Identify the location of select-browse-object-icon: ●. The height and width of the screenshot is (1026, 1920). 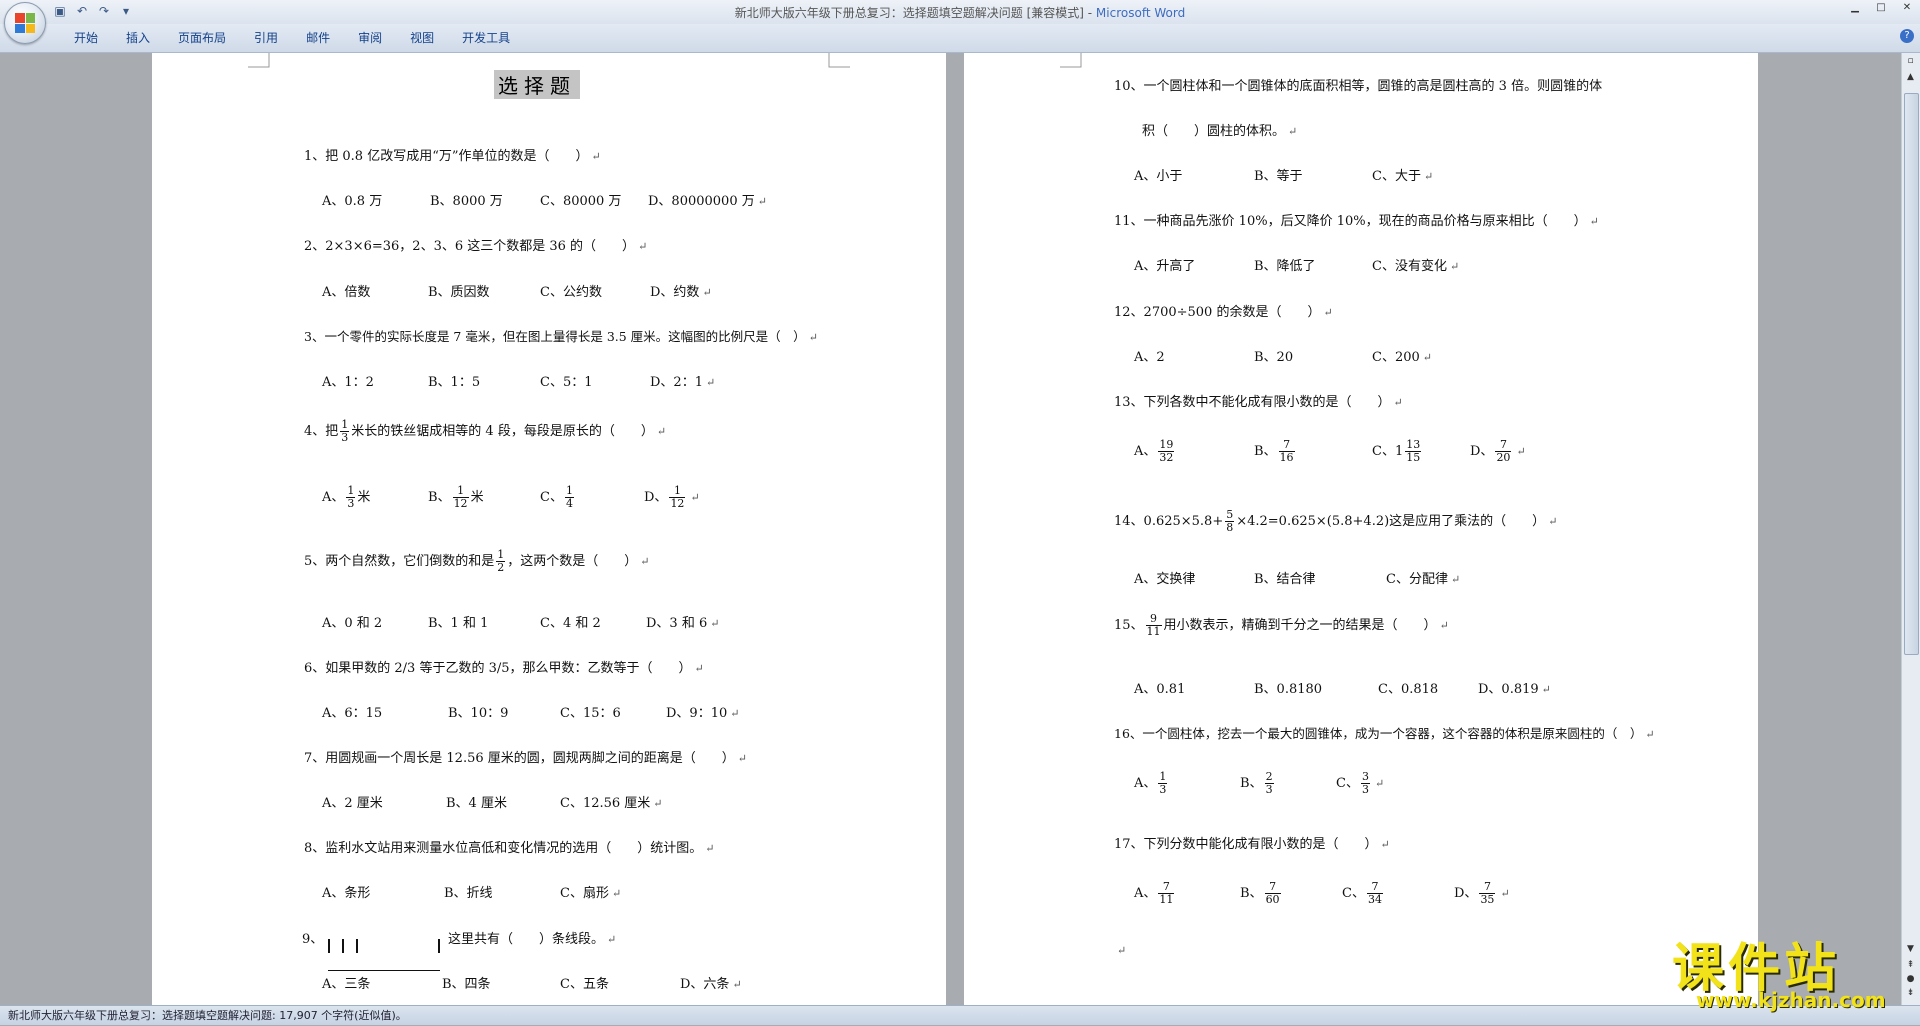
(1910, 979).